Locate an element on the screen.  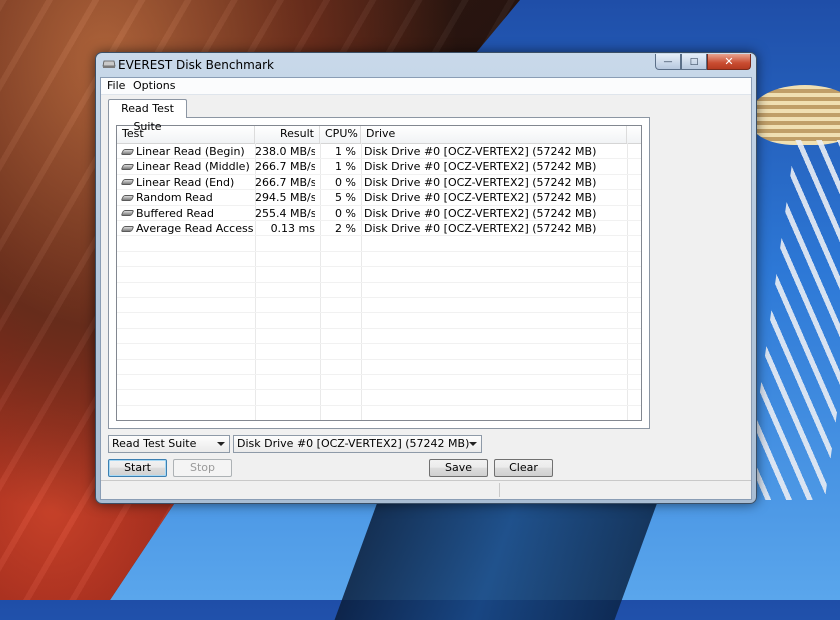
test-name-cell: Buffered Read is located at coordinates (186, 213).